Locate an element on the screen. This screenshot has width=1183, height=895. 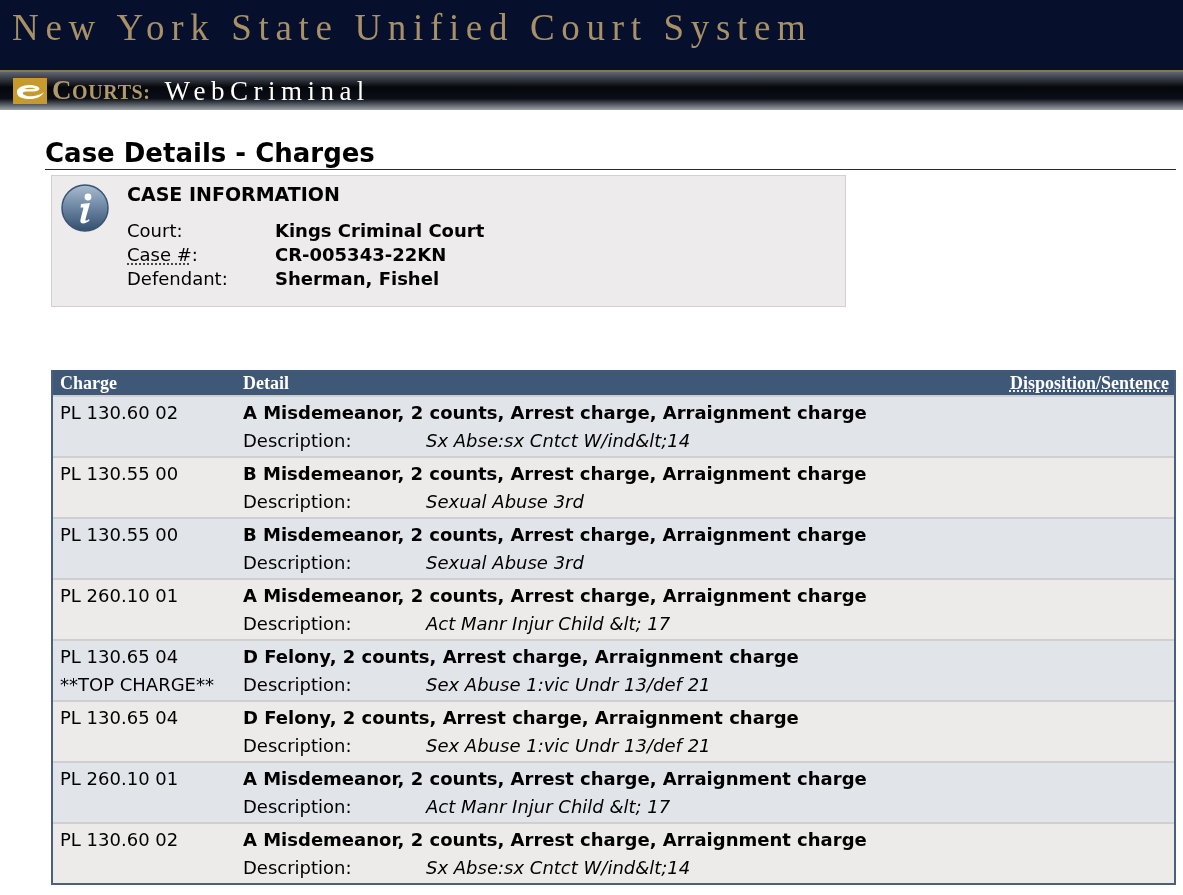
field-value: Kings Criminal Court is located at coordinates (380, 231).